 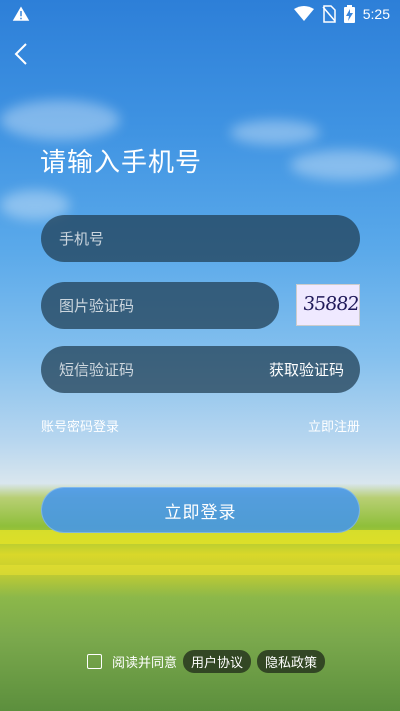 What do you see at coordinates (303, 13) in the screenshot?
I see `wifi-icon` at bounding box center [303, 13].